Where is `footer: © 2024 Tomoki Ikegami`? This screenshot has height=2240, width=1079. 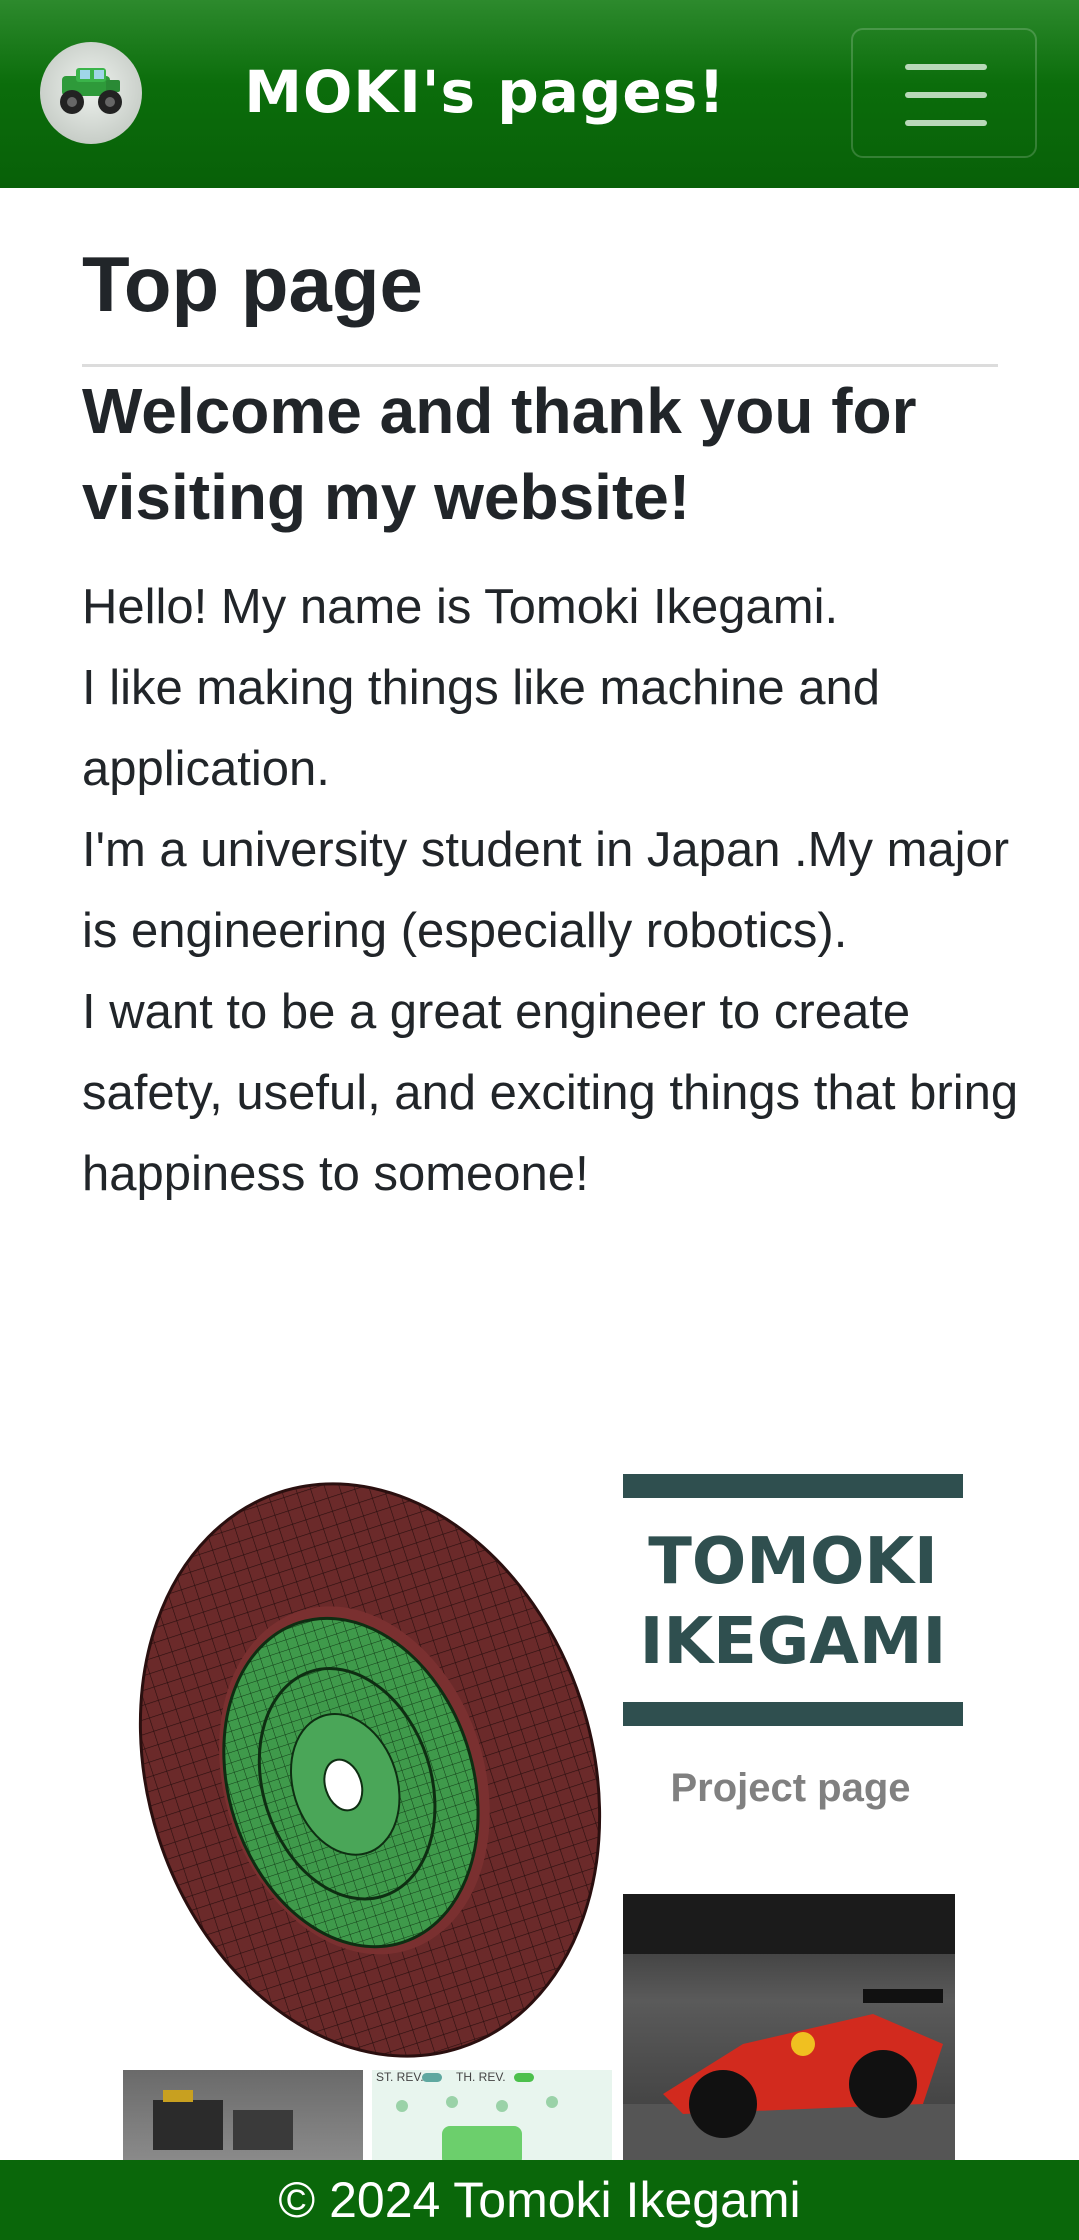 footer: © 2024 Tomoki Ikegami is located at coordinates (539, 2200).